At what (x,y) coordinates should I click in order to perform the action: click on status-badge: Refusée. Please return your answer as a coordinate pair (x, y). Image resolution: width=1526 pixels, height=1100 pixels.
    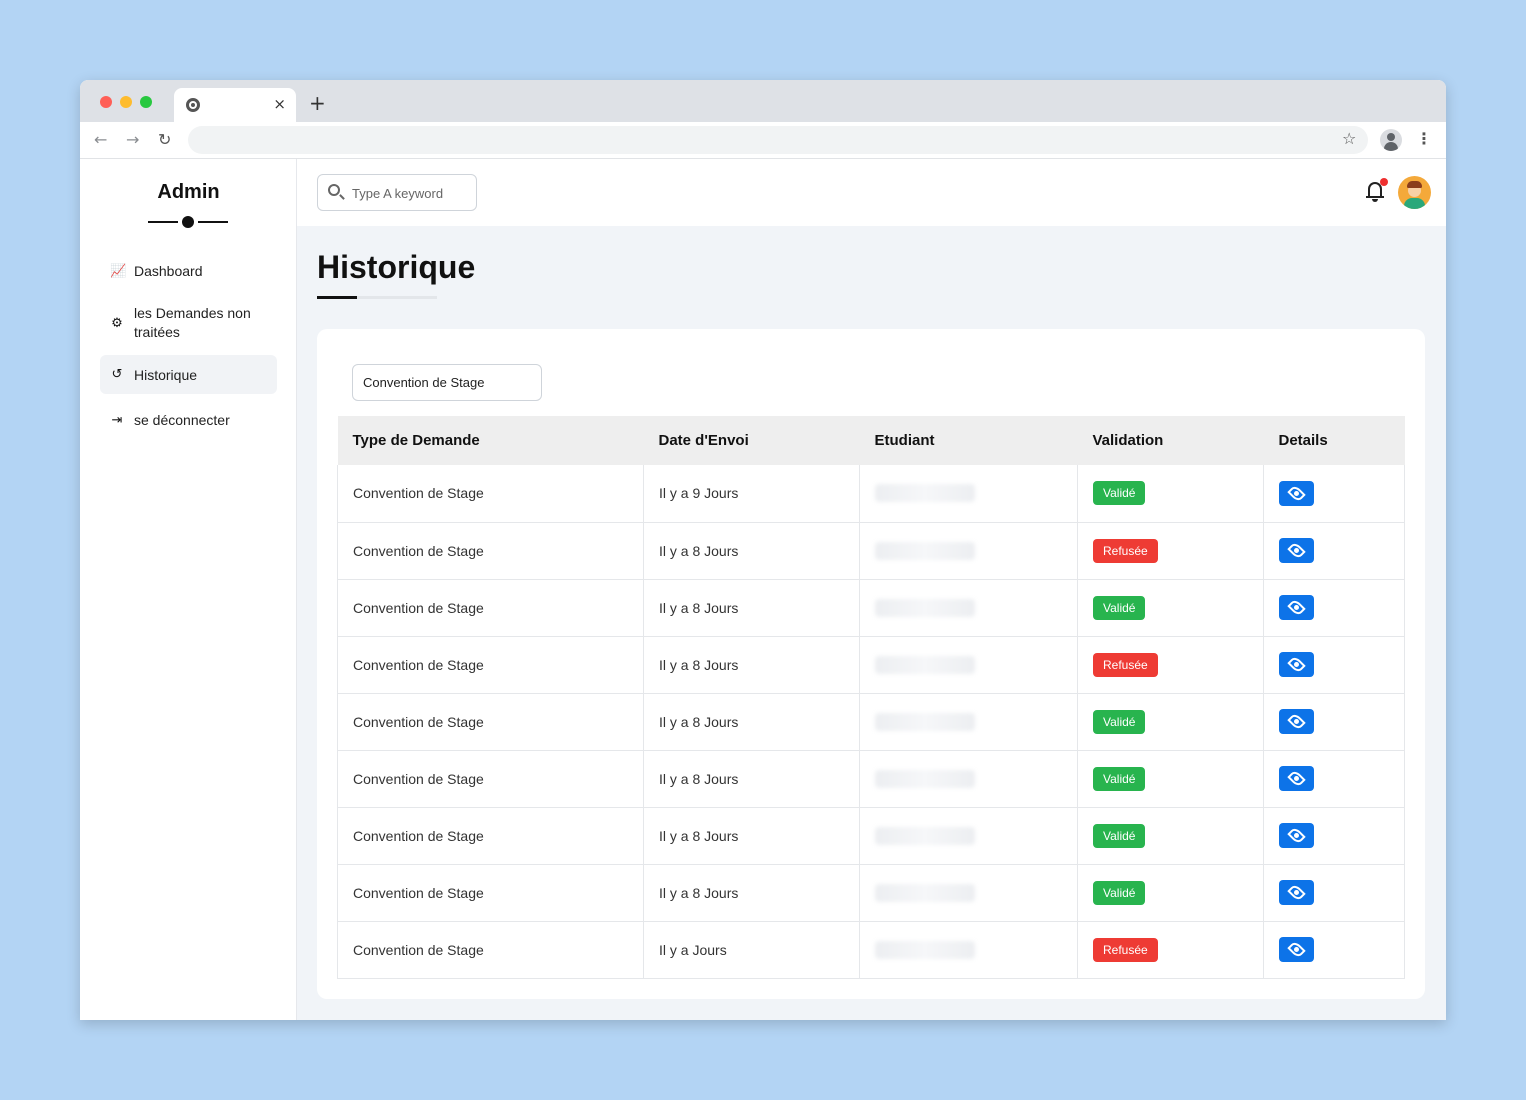
    Looking at the image, I should click on (1125, 550).